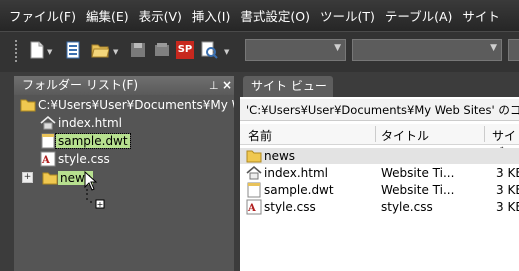 This screenshot has height=271, width=519. What do you see at coordinates (185, 50) in the screenshot?
I see `sharepoint-icon: SP` at bounding box center [185, 50].